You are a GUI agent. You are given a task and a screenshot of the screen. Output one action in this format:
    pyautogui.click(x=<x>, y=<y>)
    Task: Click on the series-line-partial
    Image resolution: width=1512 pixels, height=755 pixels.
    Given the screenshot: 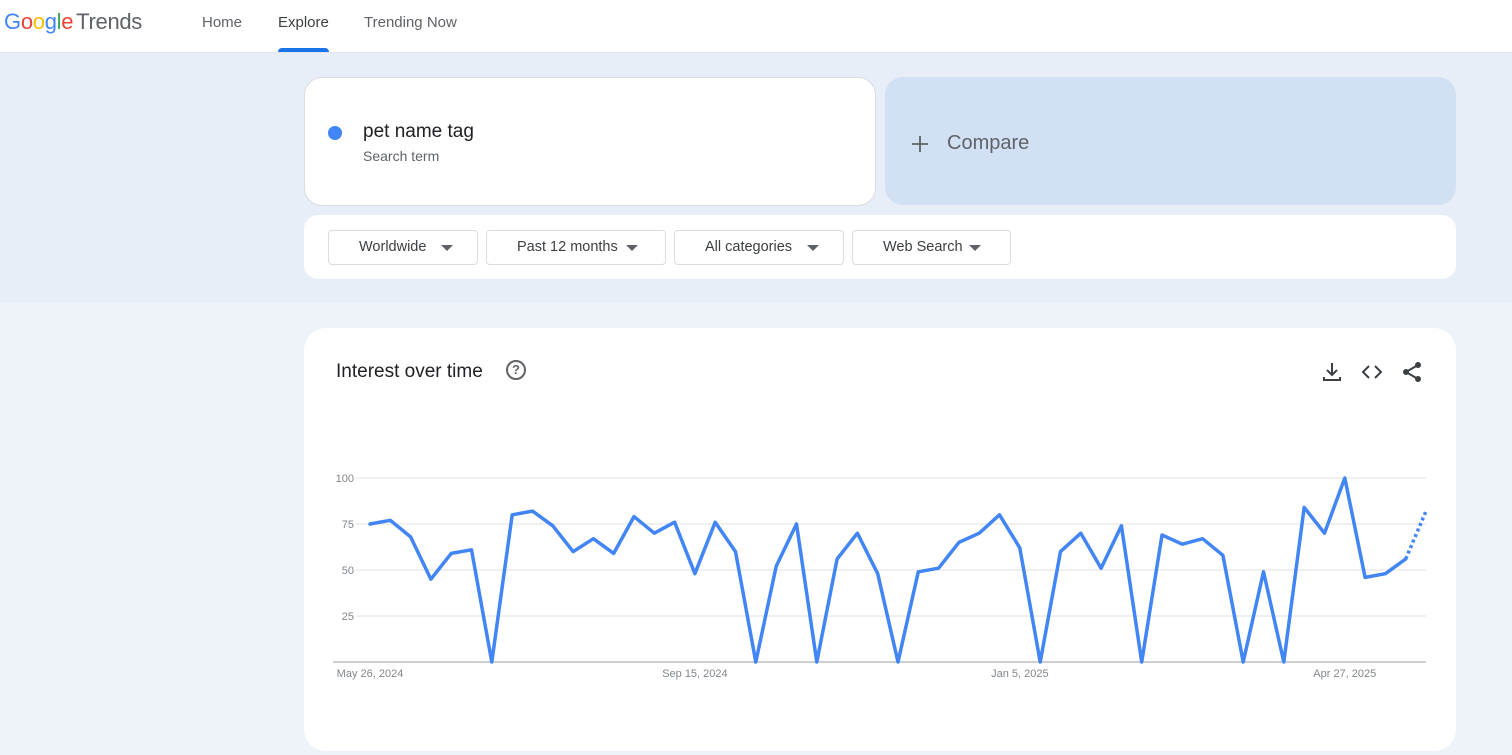 What is the action you would take?
    pyautogui.click(x=1416, y=535)
    